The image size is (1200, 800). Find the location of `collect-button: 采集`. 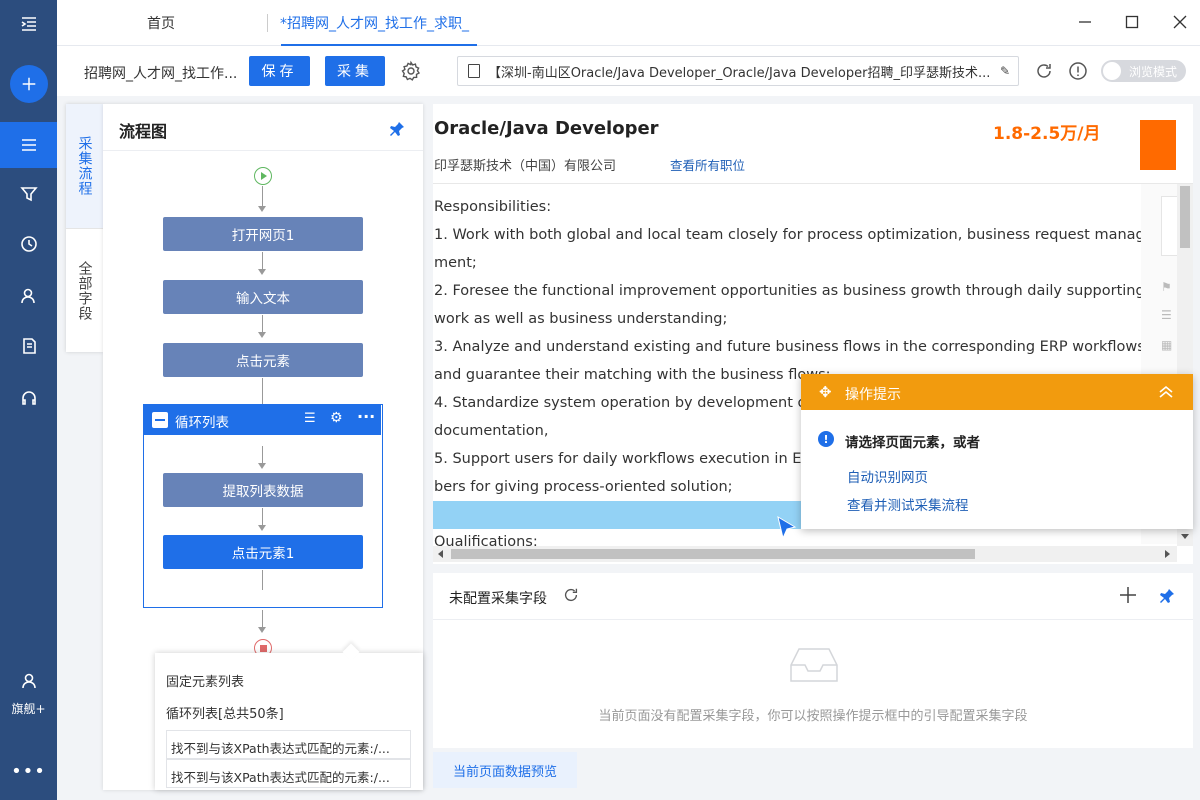

collect-button: 采集 is located at coordinates (355, 71).